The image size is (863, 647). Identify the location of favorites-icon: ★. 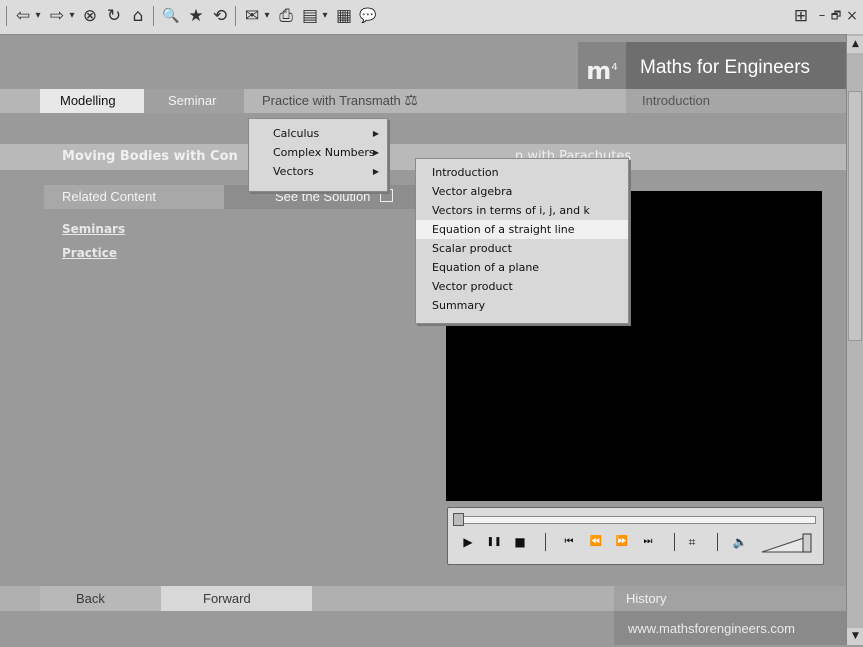
(196, 16).